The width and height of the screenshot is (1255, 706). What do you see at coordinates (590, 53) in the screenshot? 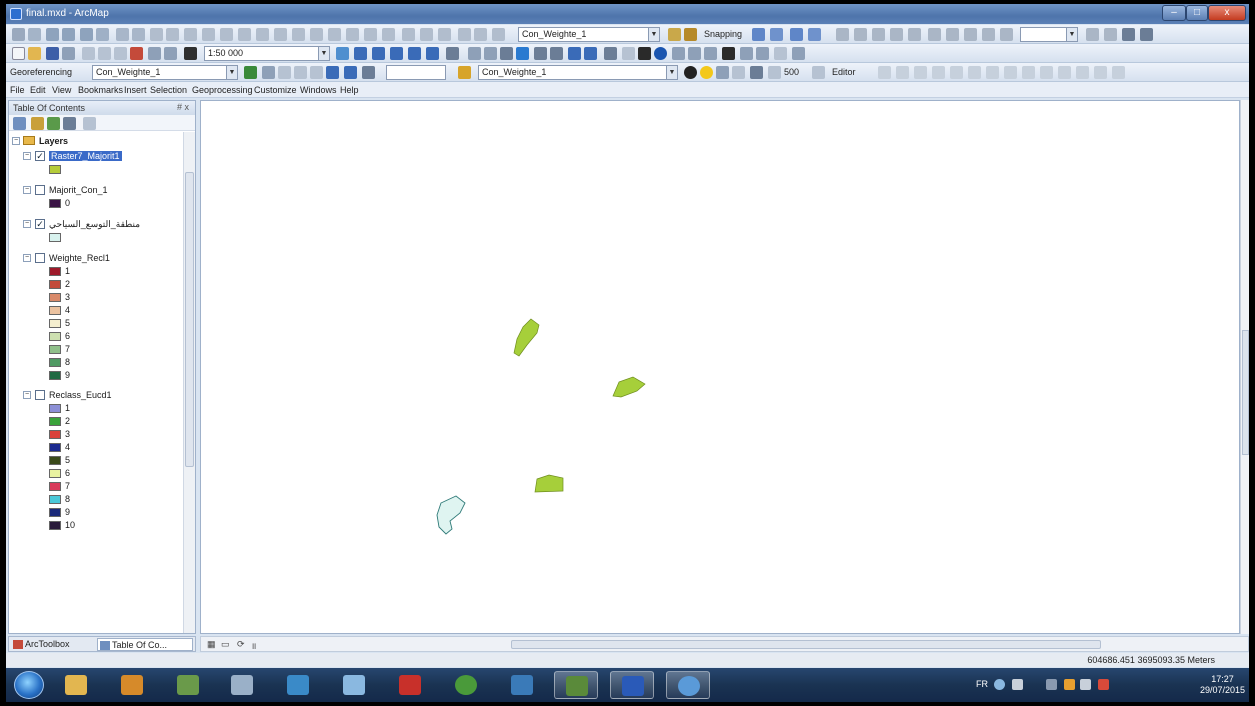
I see `forward-extent-icon` at bounding box center [590, 53].